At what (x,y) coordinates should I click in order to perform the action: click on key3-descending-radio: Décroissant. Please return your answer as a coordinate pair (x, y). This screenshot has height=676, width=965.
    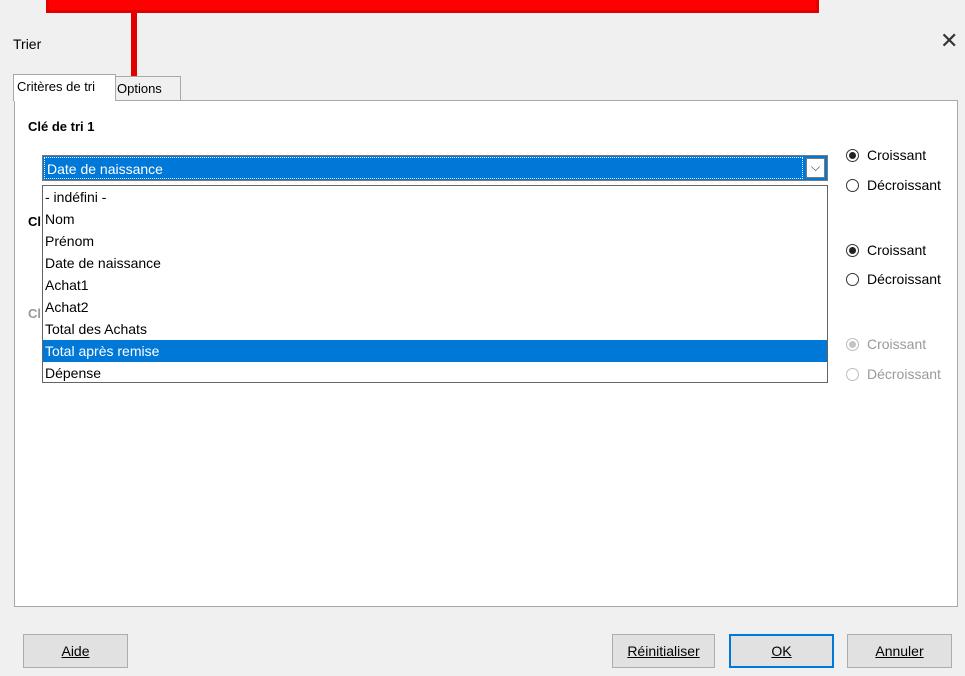
    Looking at the image, I should click on (893, 374).